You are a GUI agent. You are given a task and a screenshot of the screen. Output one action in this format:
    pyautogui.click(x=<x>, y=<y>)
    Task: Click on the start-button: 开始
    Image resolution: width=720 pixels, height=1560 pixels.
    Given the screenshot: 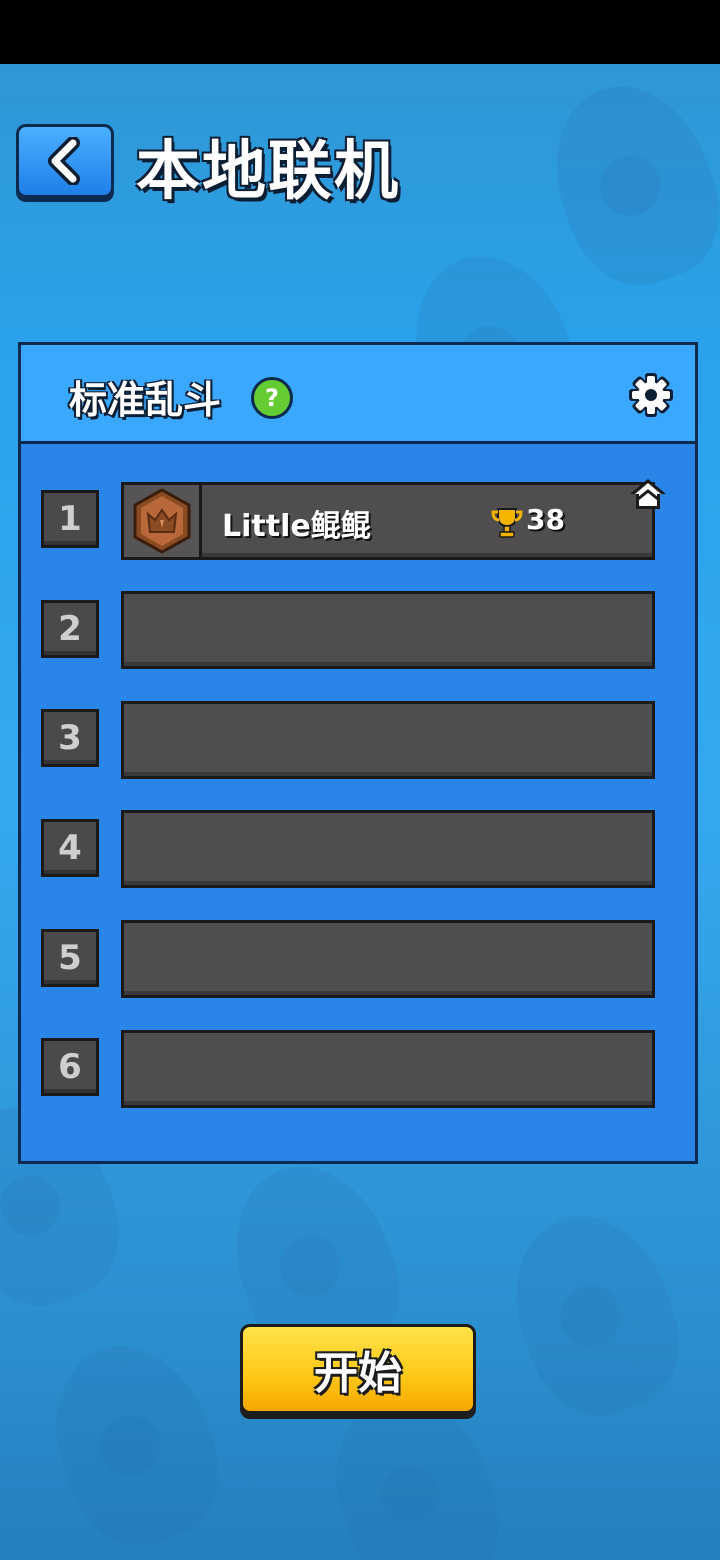 What is the action you would take?
    pyautogui.click(x=358, y=1369)
    